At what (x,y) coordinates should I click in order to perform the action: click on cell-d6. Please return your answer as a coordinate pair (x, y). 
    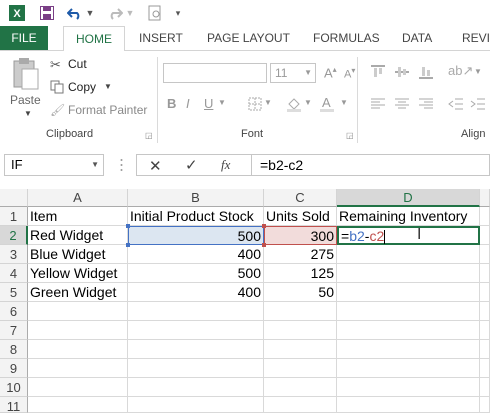
    Looking at the image, I should click on (408, 311).